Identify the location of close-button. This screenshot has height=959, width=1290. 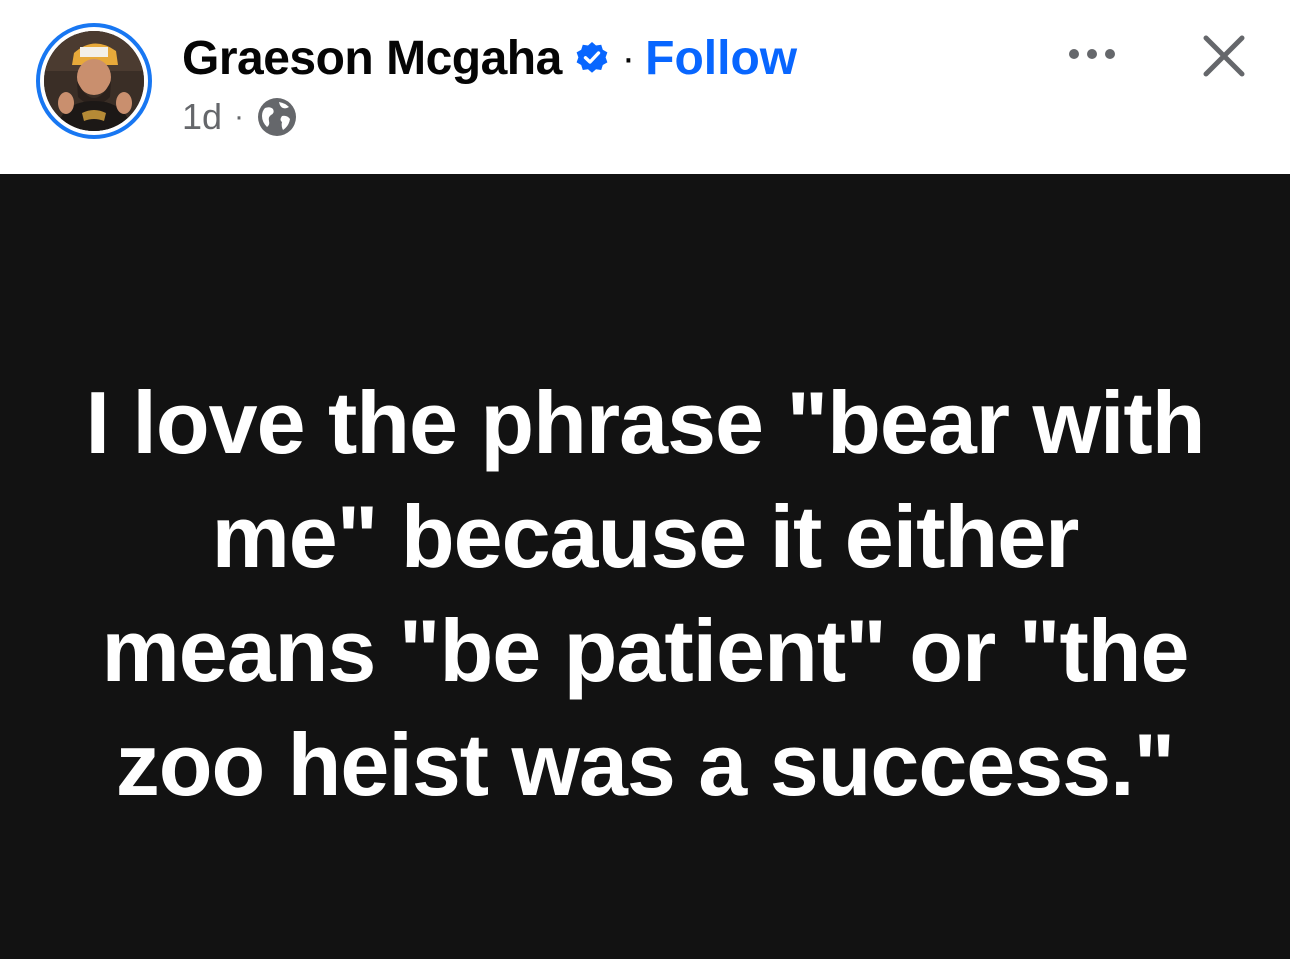
(1224, 56).